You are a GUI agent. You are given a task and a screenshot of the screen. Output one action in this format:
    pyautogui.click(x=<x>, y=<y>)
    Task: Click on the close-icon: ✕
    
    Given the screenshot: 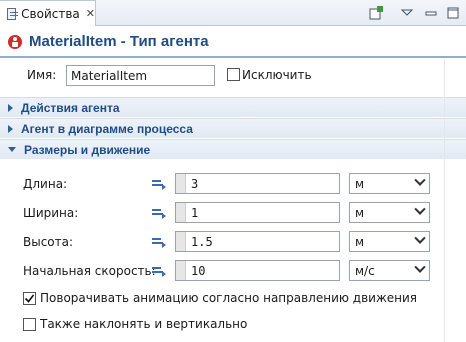 What is the action you would take?
    pyautogui.click(x=90, y=13)
    